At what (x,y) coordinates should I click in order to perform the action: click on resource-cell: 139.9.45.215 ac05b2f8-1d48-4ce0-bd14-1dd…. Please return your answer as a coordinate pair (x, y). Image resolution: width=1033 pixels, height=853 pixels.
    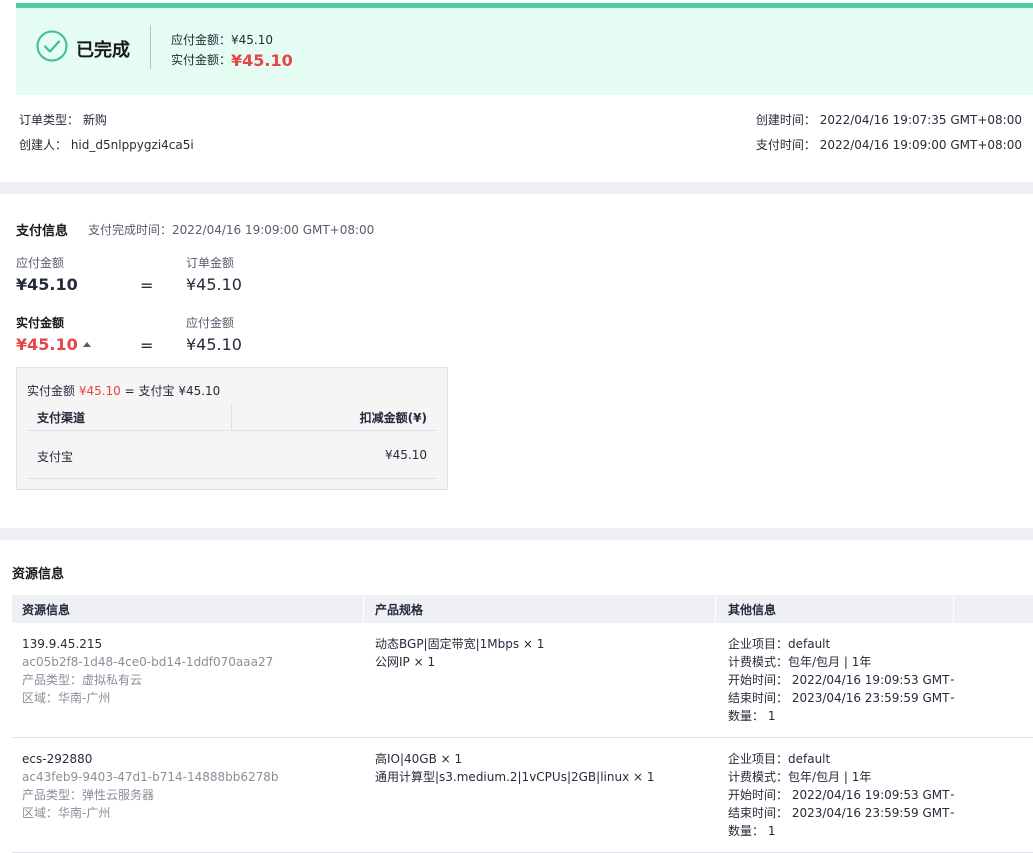
    Looking at the image, I should click on (192, 671).